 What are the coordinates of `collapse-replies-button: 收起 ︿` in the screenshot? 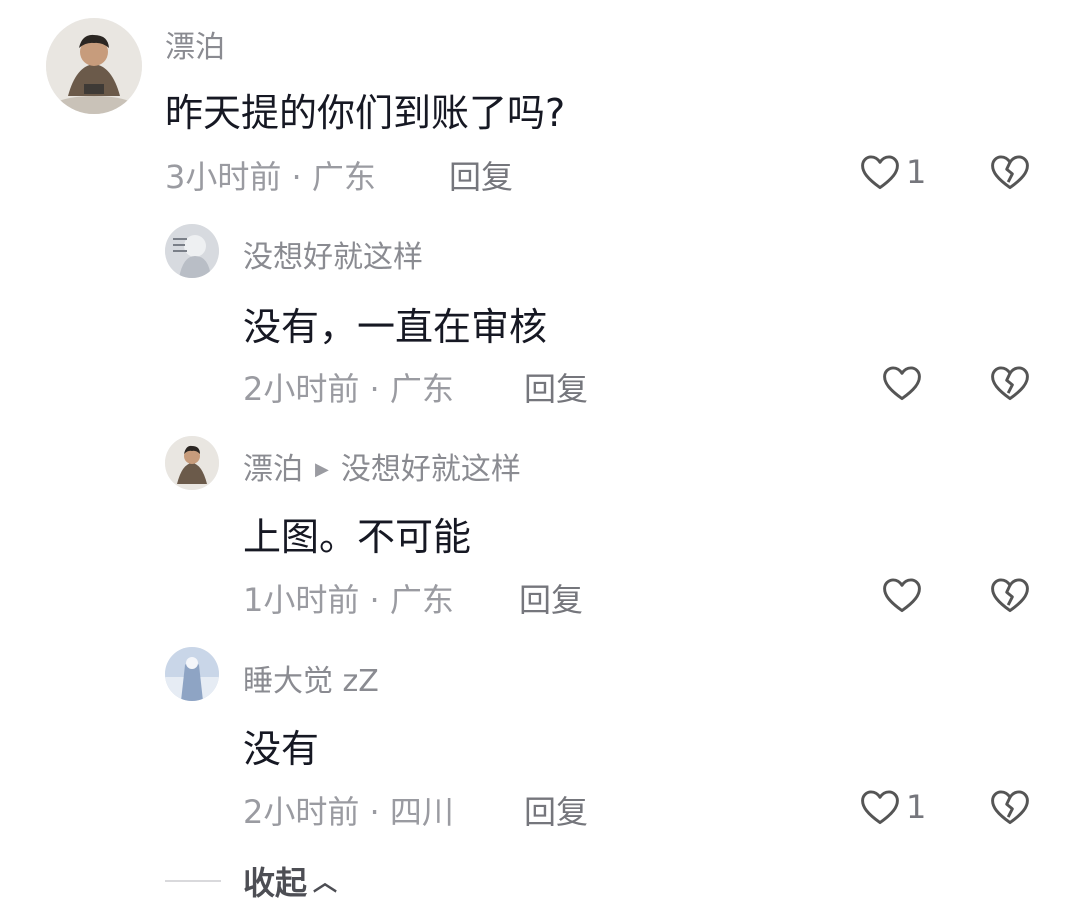 It's located at (290, 881).